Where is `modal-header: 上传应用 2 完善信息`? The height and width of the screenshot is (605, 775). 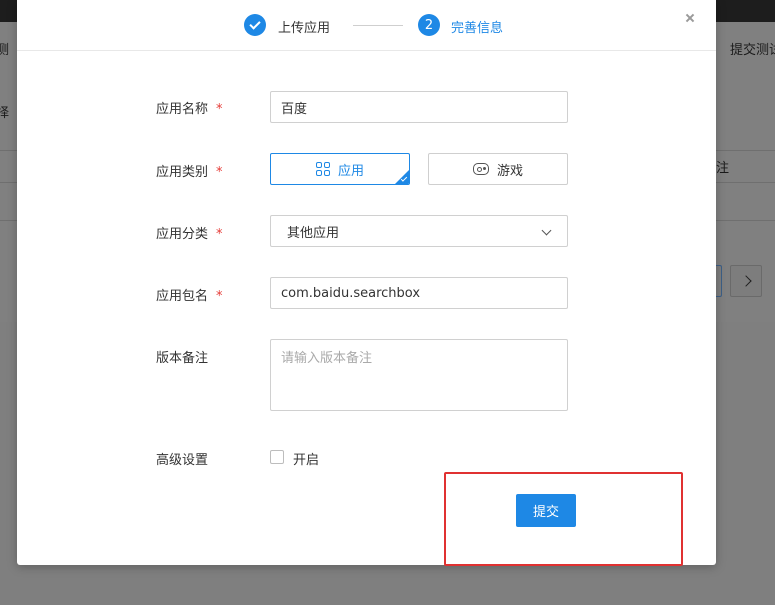
modal-header: 上传应用 2 完善信息 is located at coordinates (366, 25).